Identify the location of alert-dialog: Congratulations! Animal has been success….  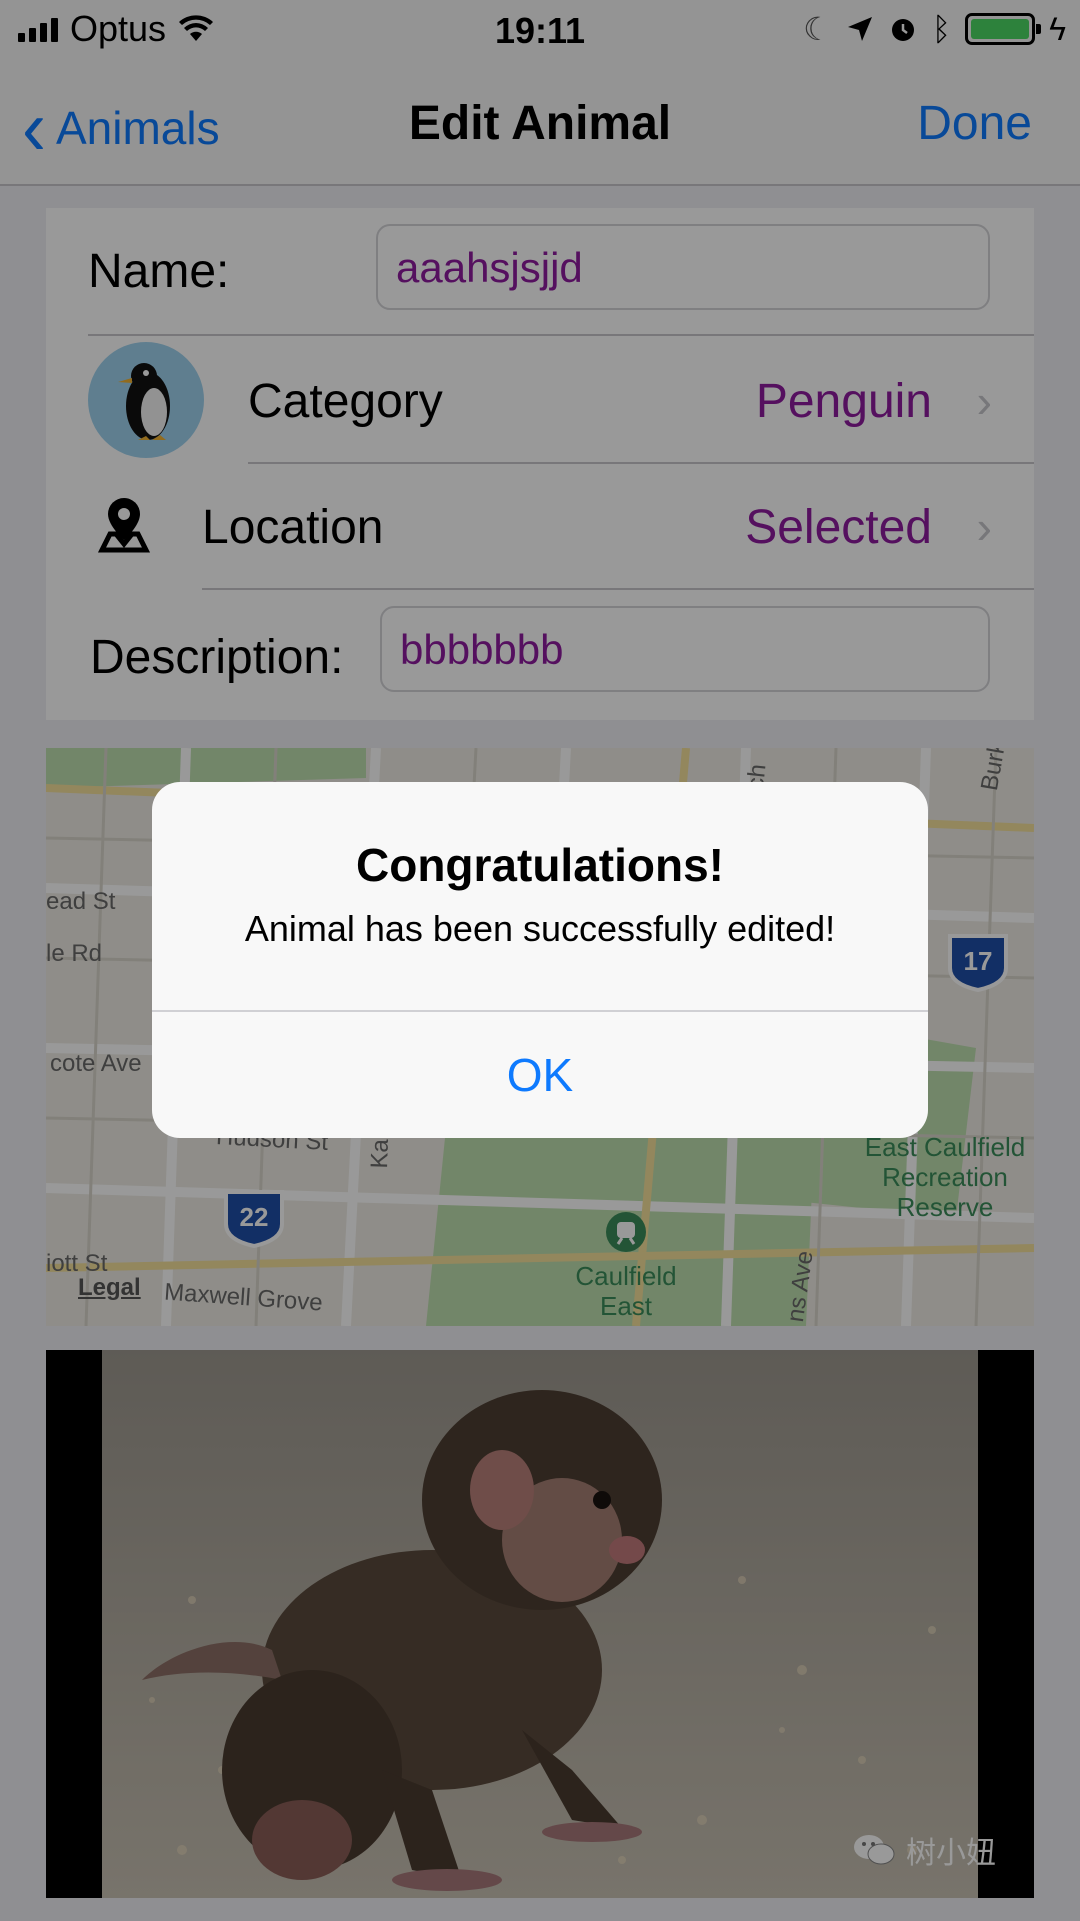
(540, 960).